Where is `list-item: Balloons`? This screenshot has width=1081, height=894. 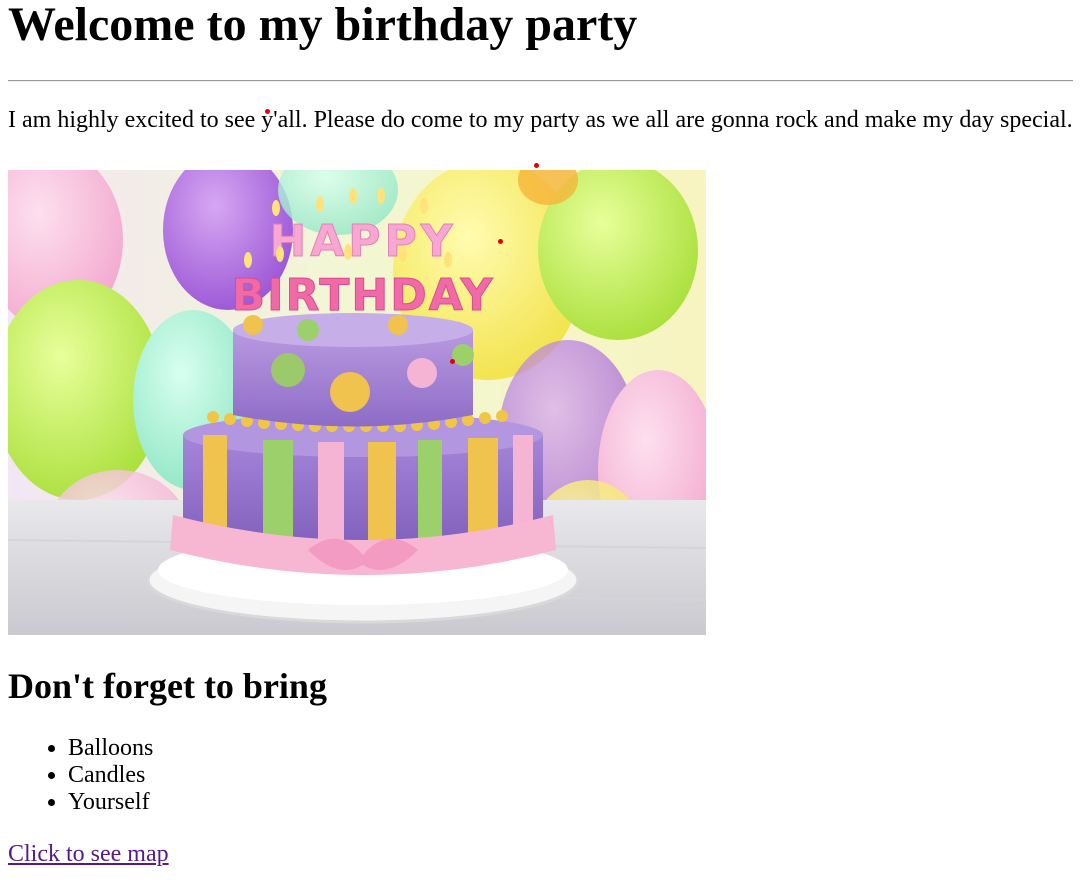
list-item: Balloons is located at coordinates (570, 748).